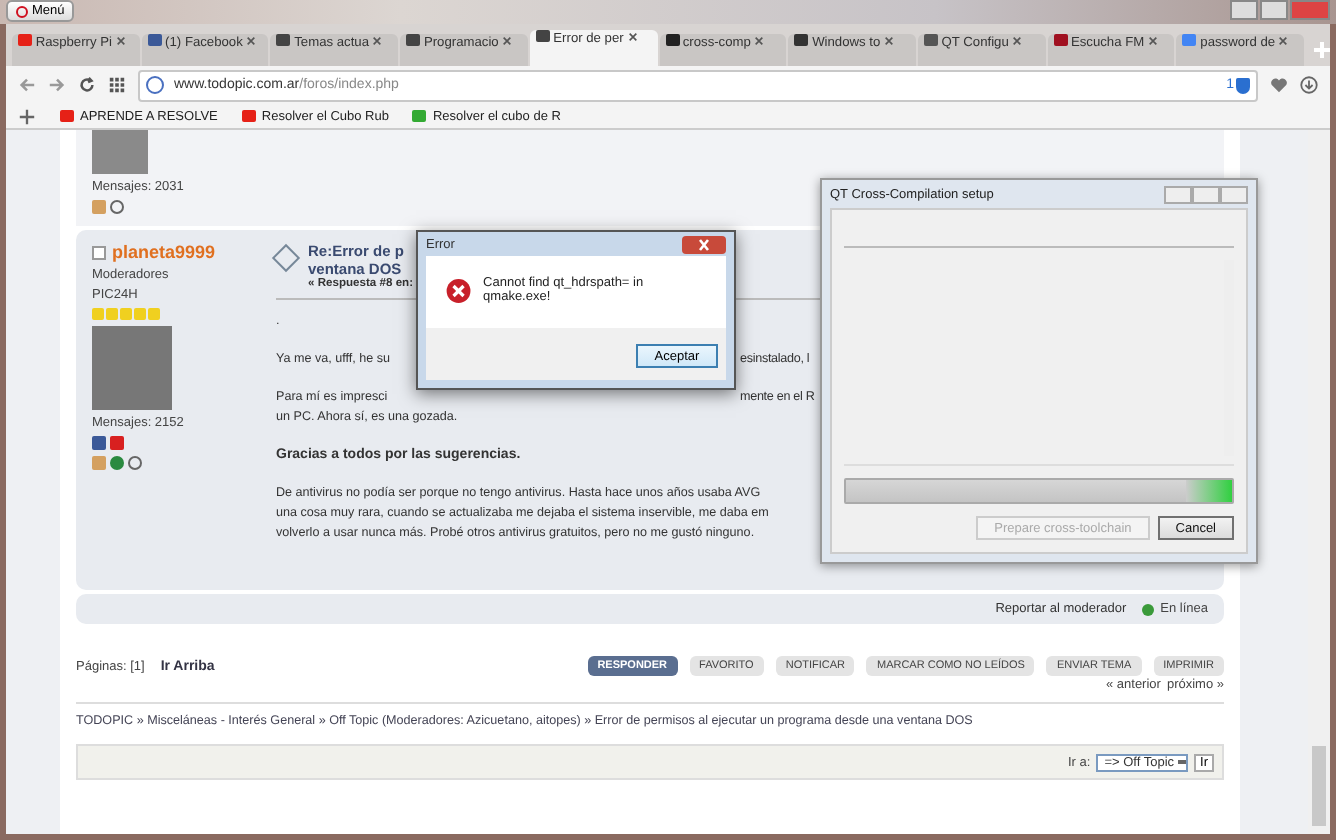 The image size is (1336, 840). I want to click on status-icon, so click(1148, 609).